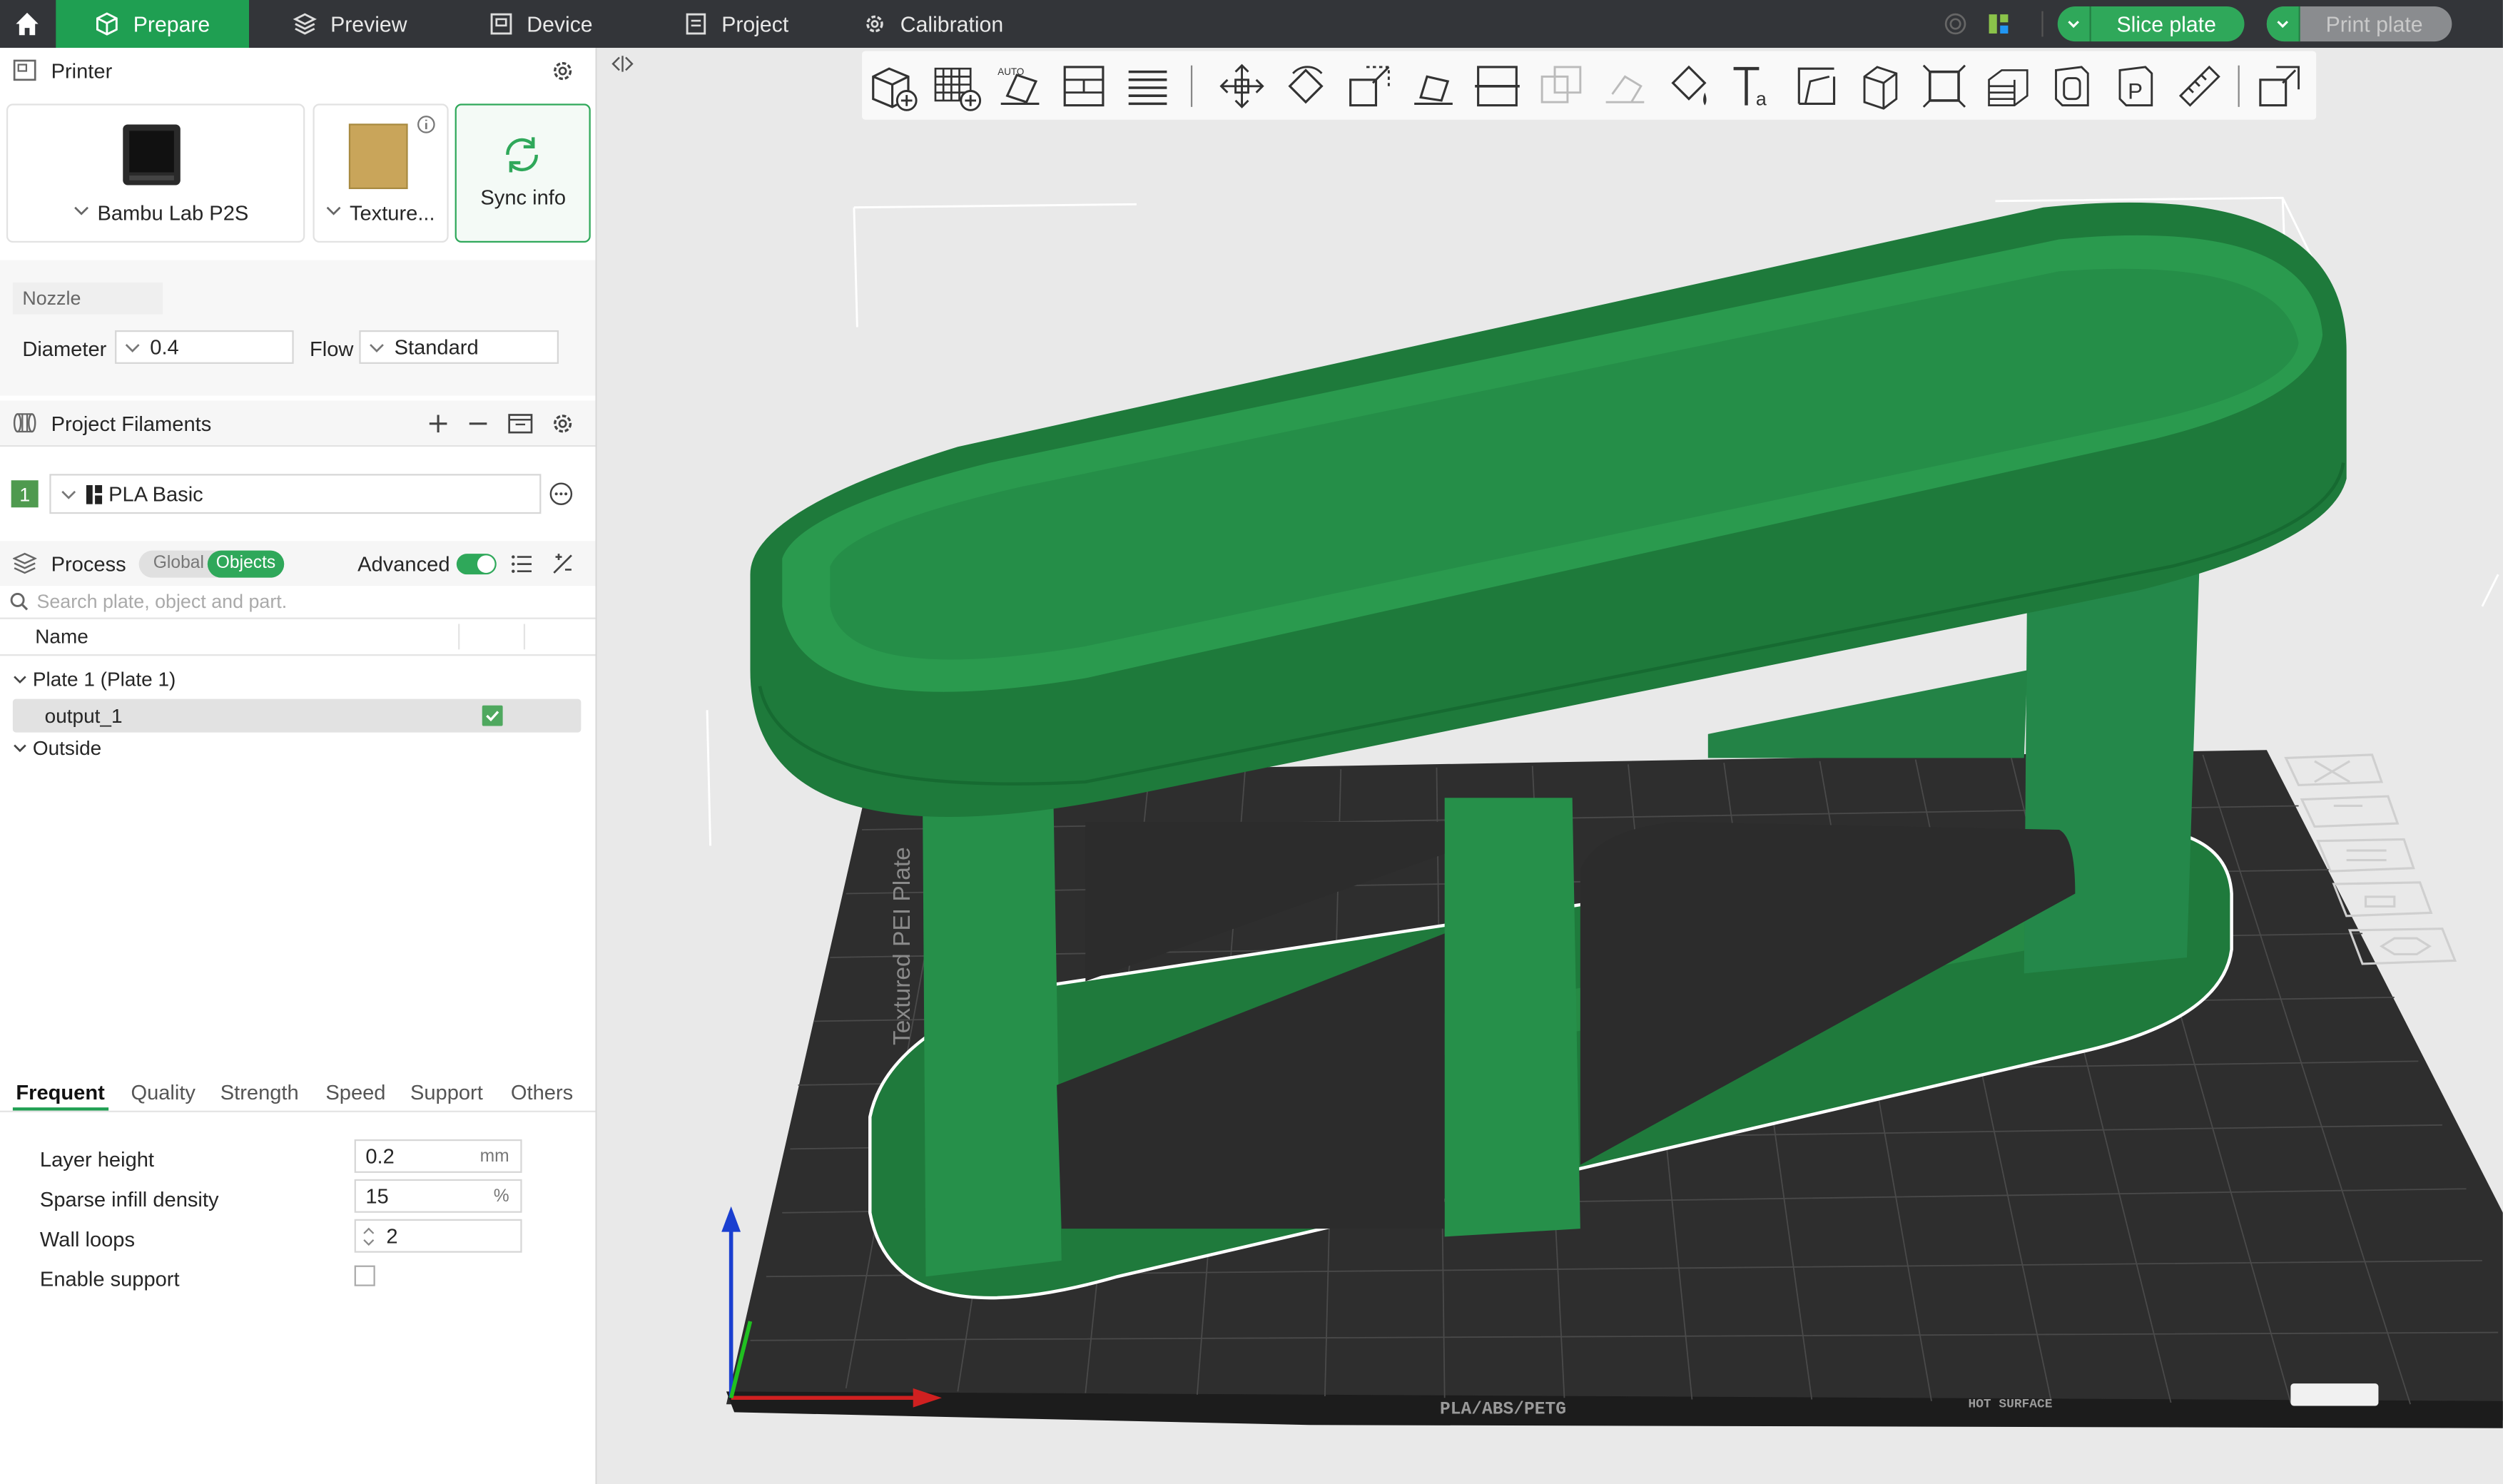 This screenshot has height=1484, width=2503. I want to click on remove-filament-icon, so click(477, 423).